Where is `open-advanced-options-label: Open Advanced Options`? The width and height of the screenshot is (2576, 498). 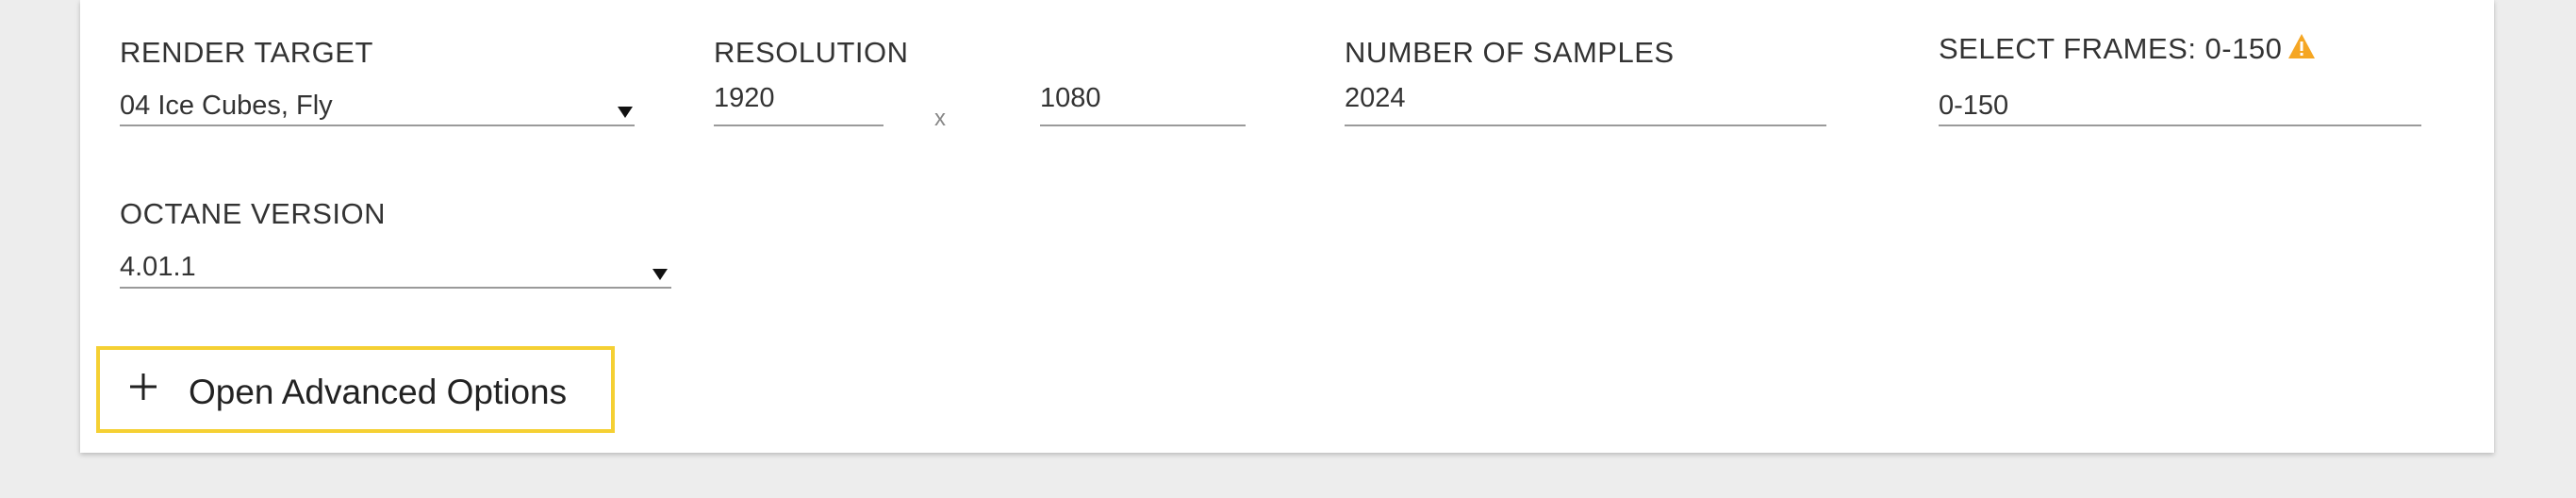
open-advanced-options-label: Open Advanced Options is located at coordinates (378, 392).